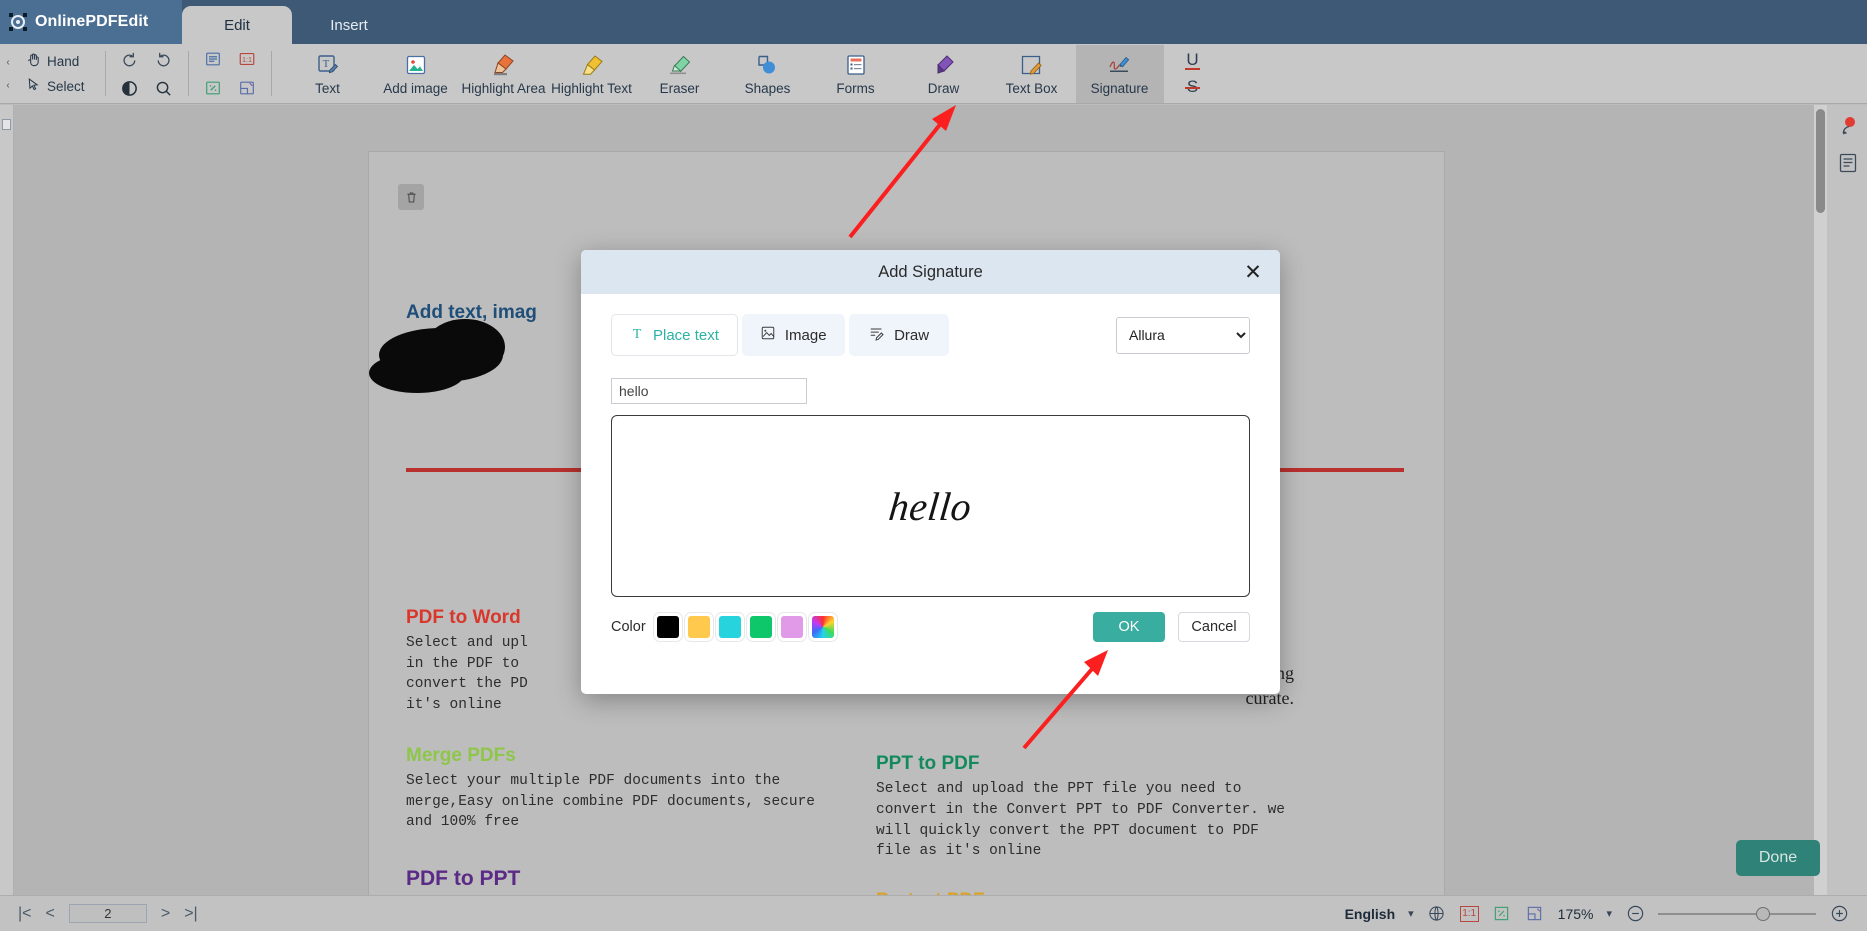 The image size is (1867, 931). I want to click on ok-button: OK, so click(1129, 627).